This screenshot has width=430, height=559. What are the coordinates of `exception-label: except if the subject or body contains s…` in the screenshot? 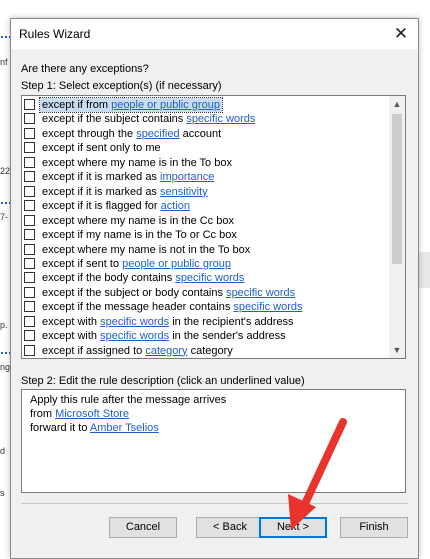 It's located at (168, 293).